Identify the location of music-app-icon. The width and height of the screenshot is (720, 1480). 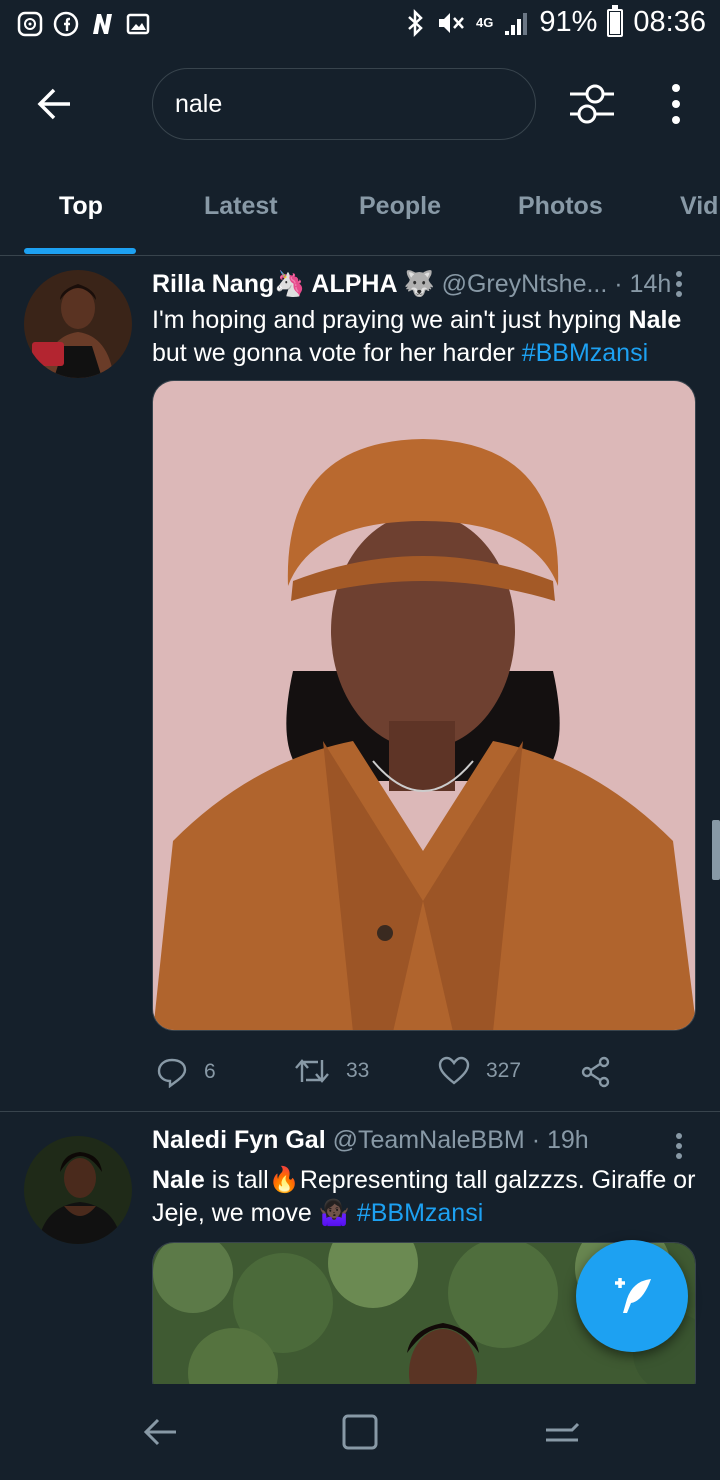
(30, 24).